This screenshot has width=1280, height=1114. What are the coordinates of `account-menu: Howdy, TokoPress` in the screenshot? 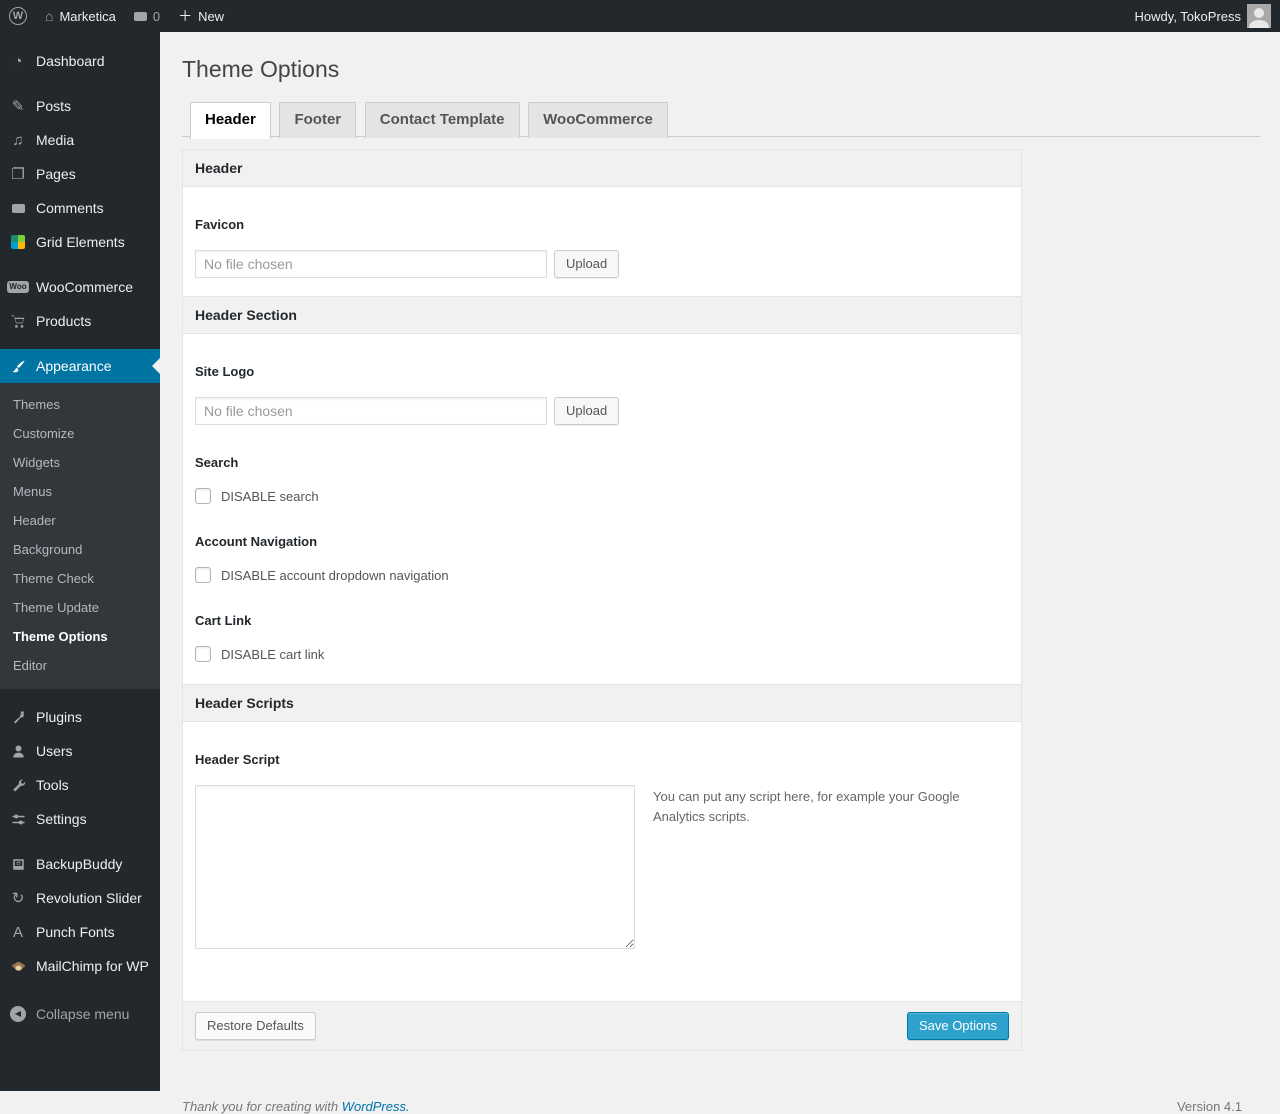 It's located at (1203, 16).